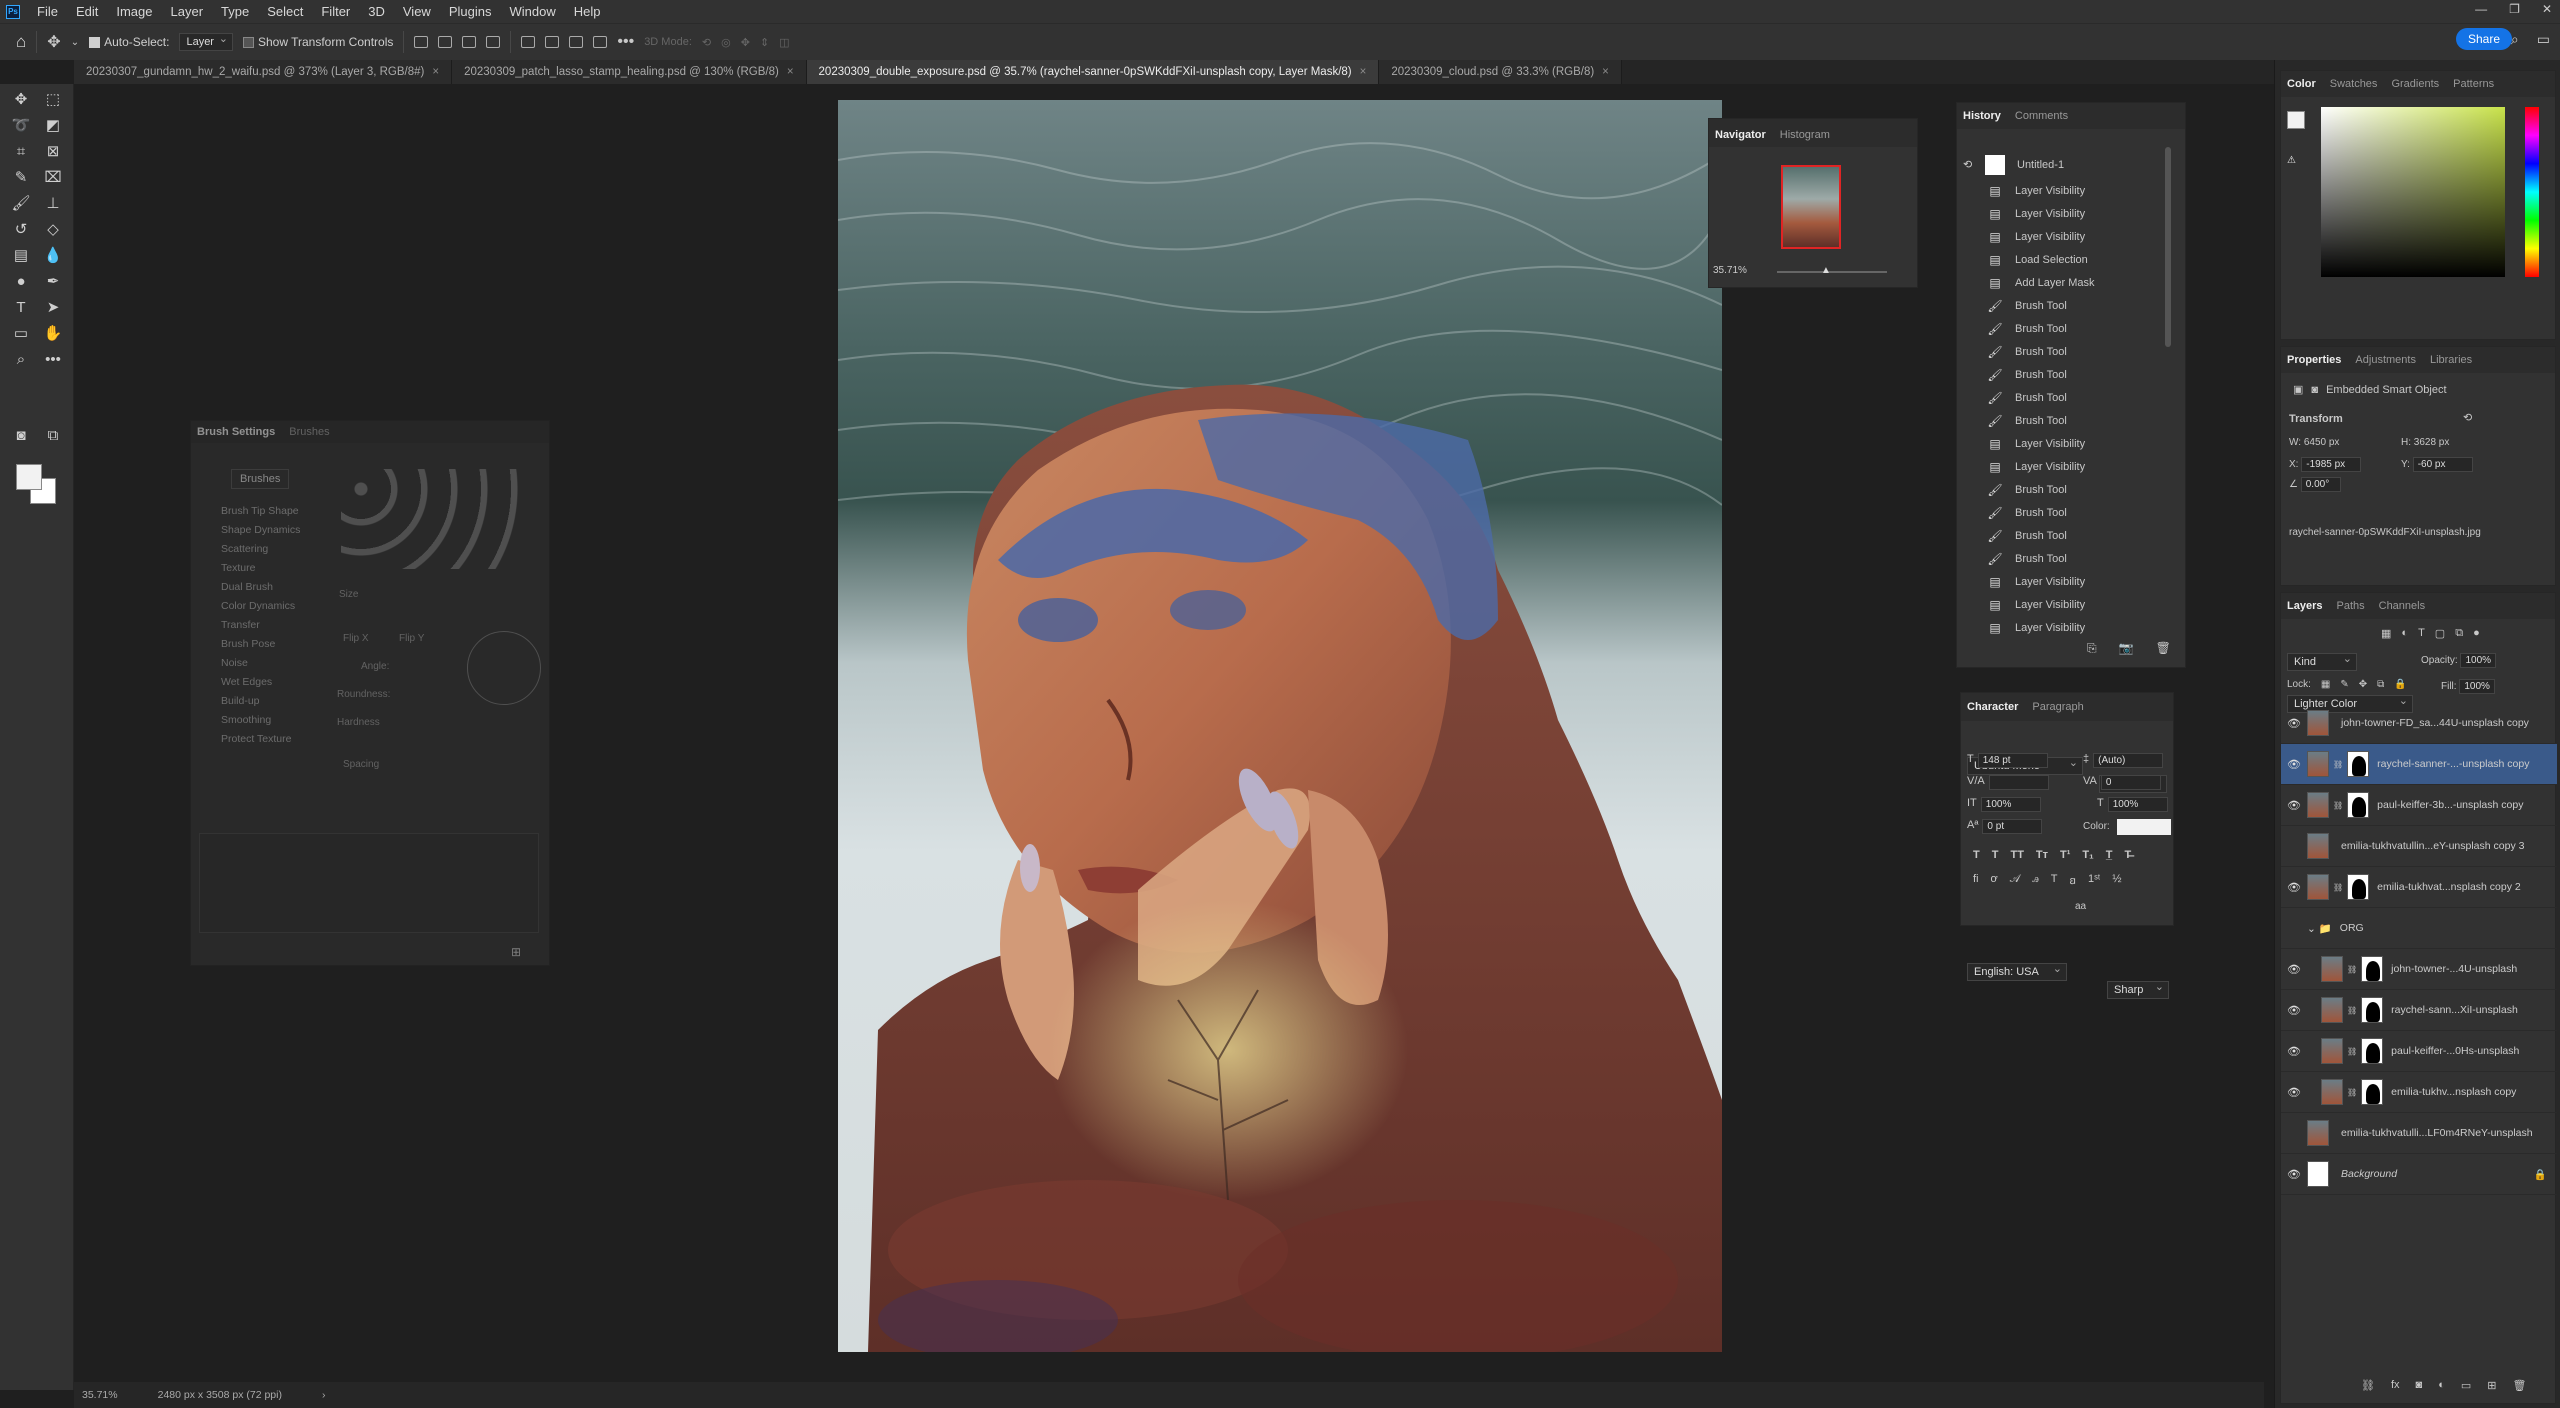 This screenshot has width=2560, height=1408. I want to click on tab-histogram: Histogram, so click(1805, 135).